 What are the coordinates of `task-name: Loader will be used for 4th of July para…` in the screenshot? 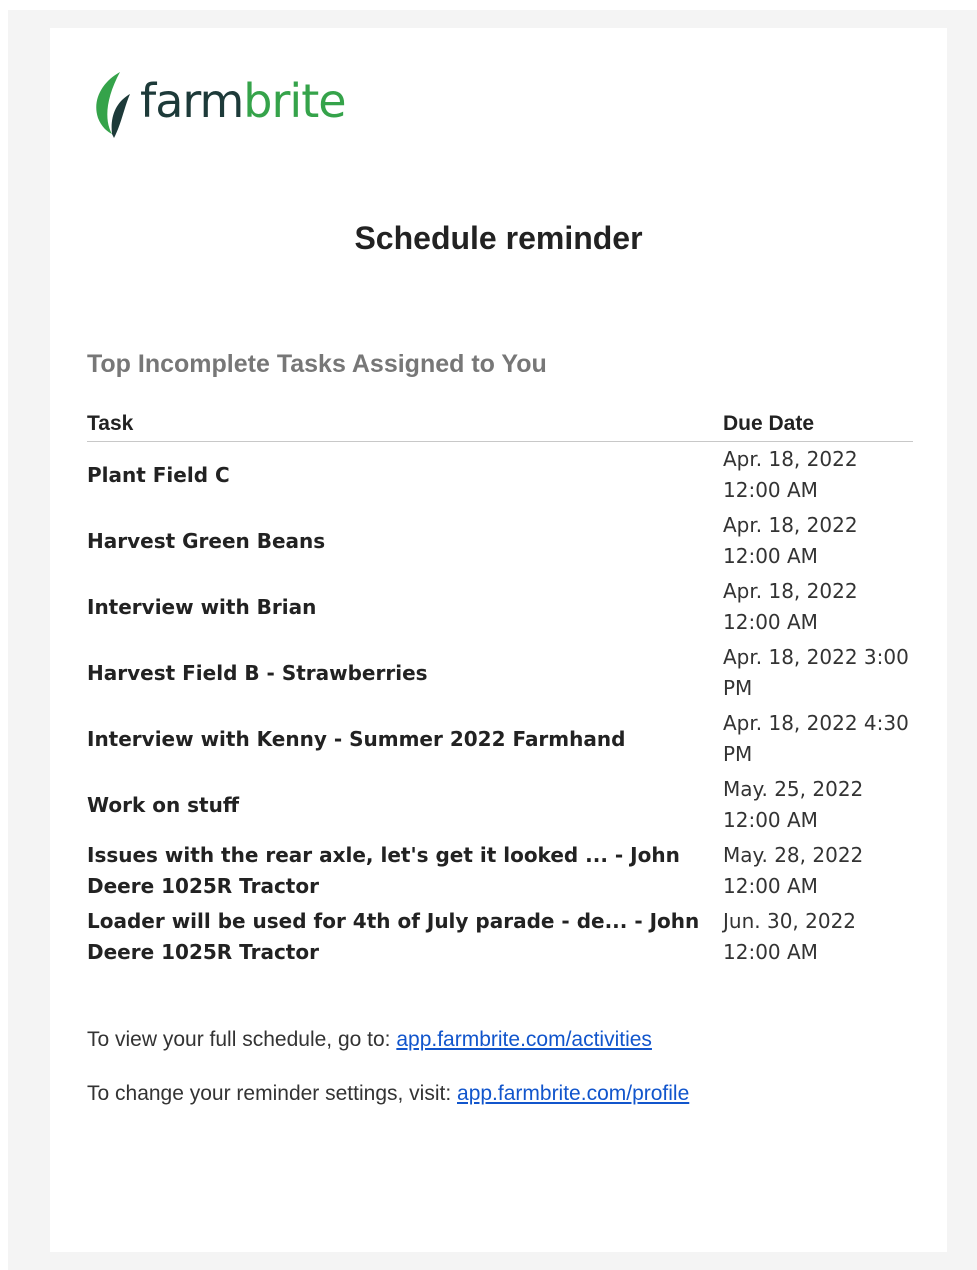 It's located at (393, 936).